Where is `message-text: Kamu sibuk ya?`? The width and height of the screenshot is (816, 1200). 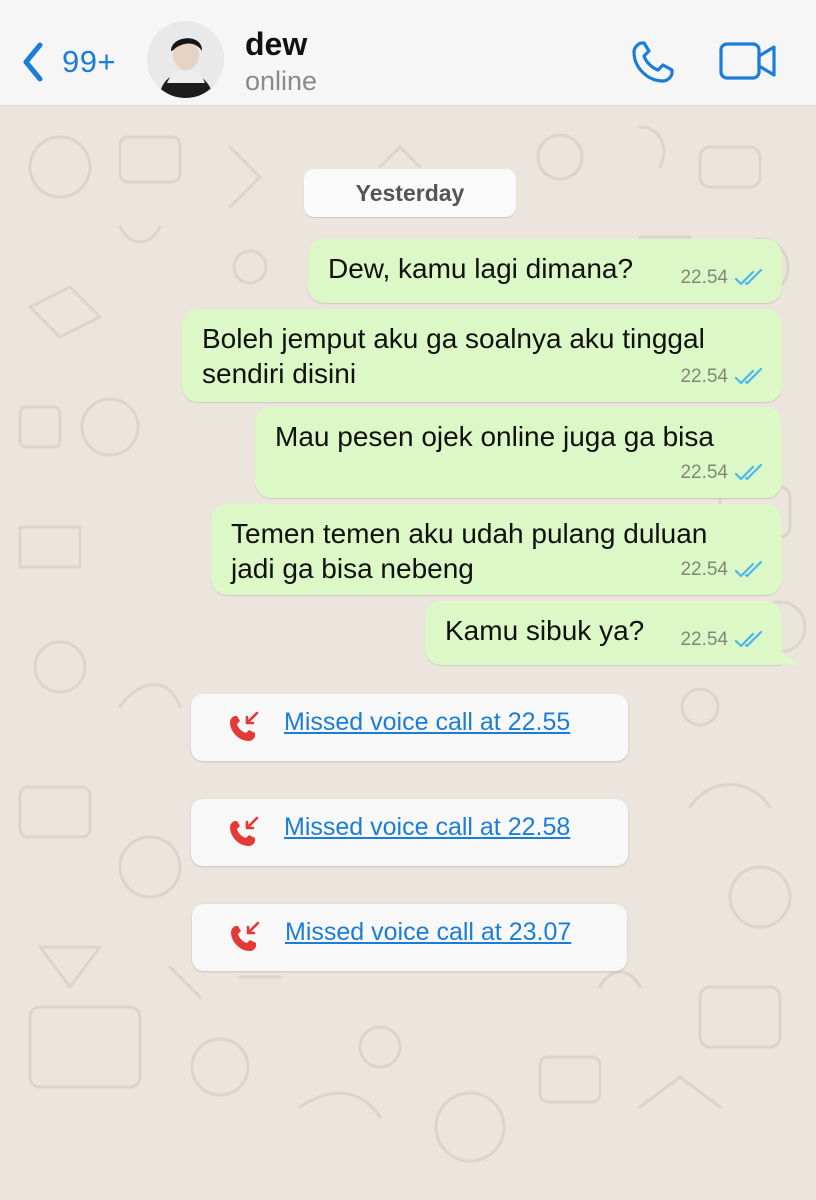 message-text: Kamu sibuk ya? is located at coordinates (544, 630).